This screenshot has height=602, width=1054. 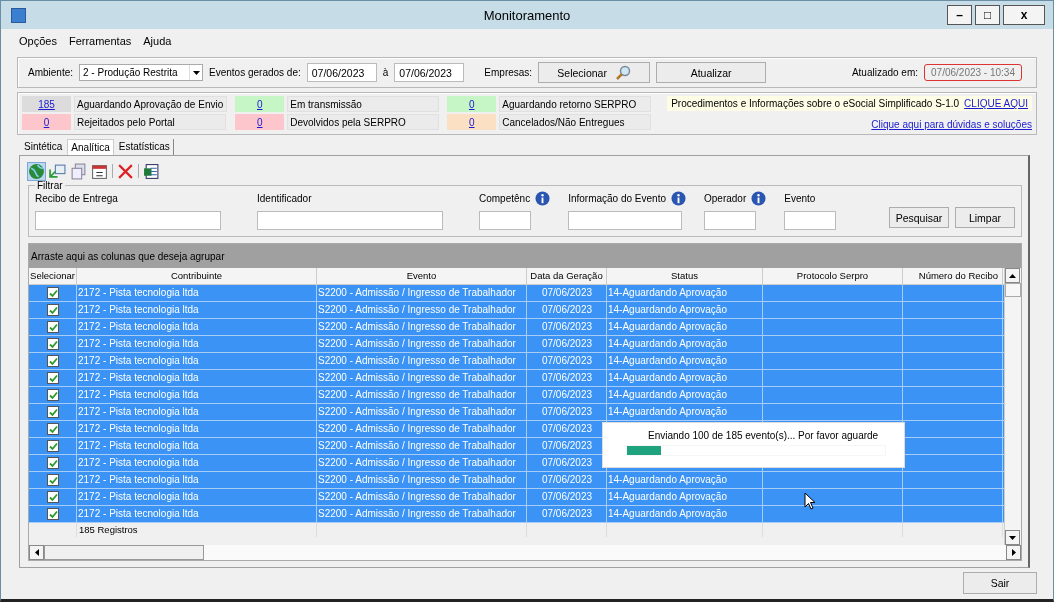 What do you see at coordinates (125, 171) in the screenshot?
I see `delete-icon` at bounding box center [125, 171].